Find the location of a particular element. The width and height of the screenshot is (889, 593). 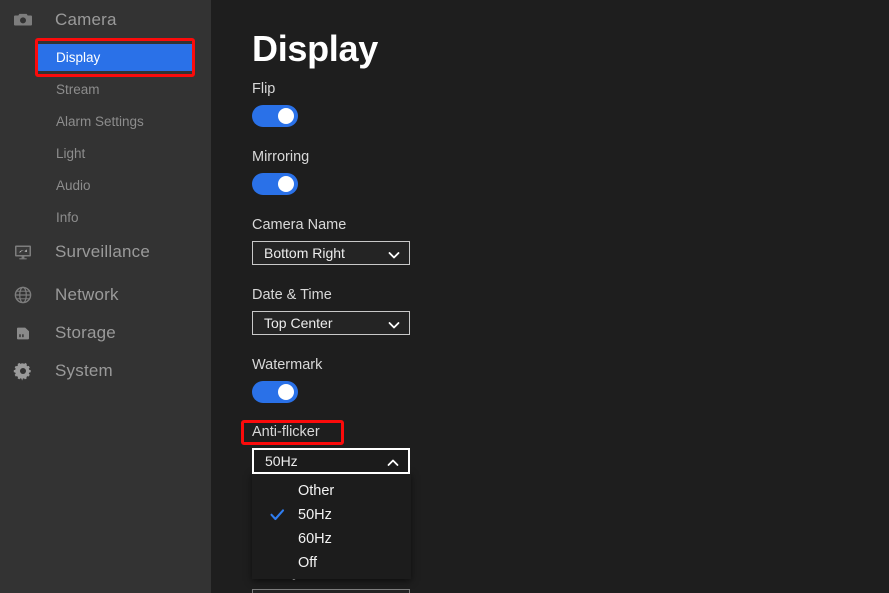

sidebar-group-storage: Storage is located at coordinates (105, 333).